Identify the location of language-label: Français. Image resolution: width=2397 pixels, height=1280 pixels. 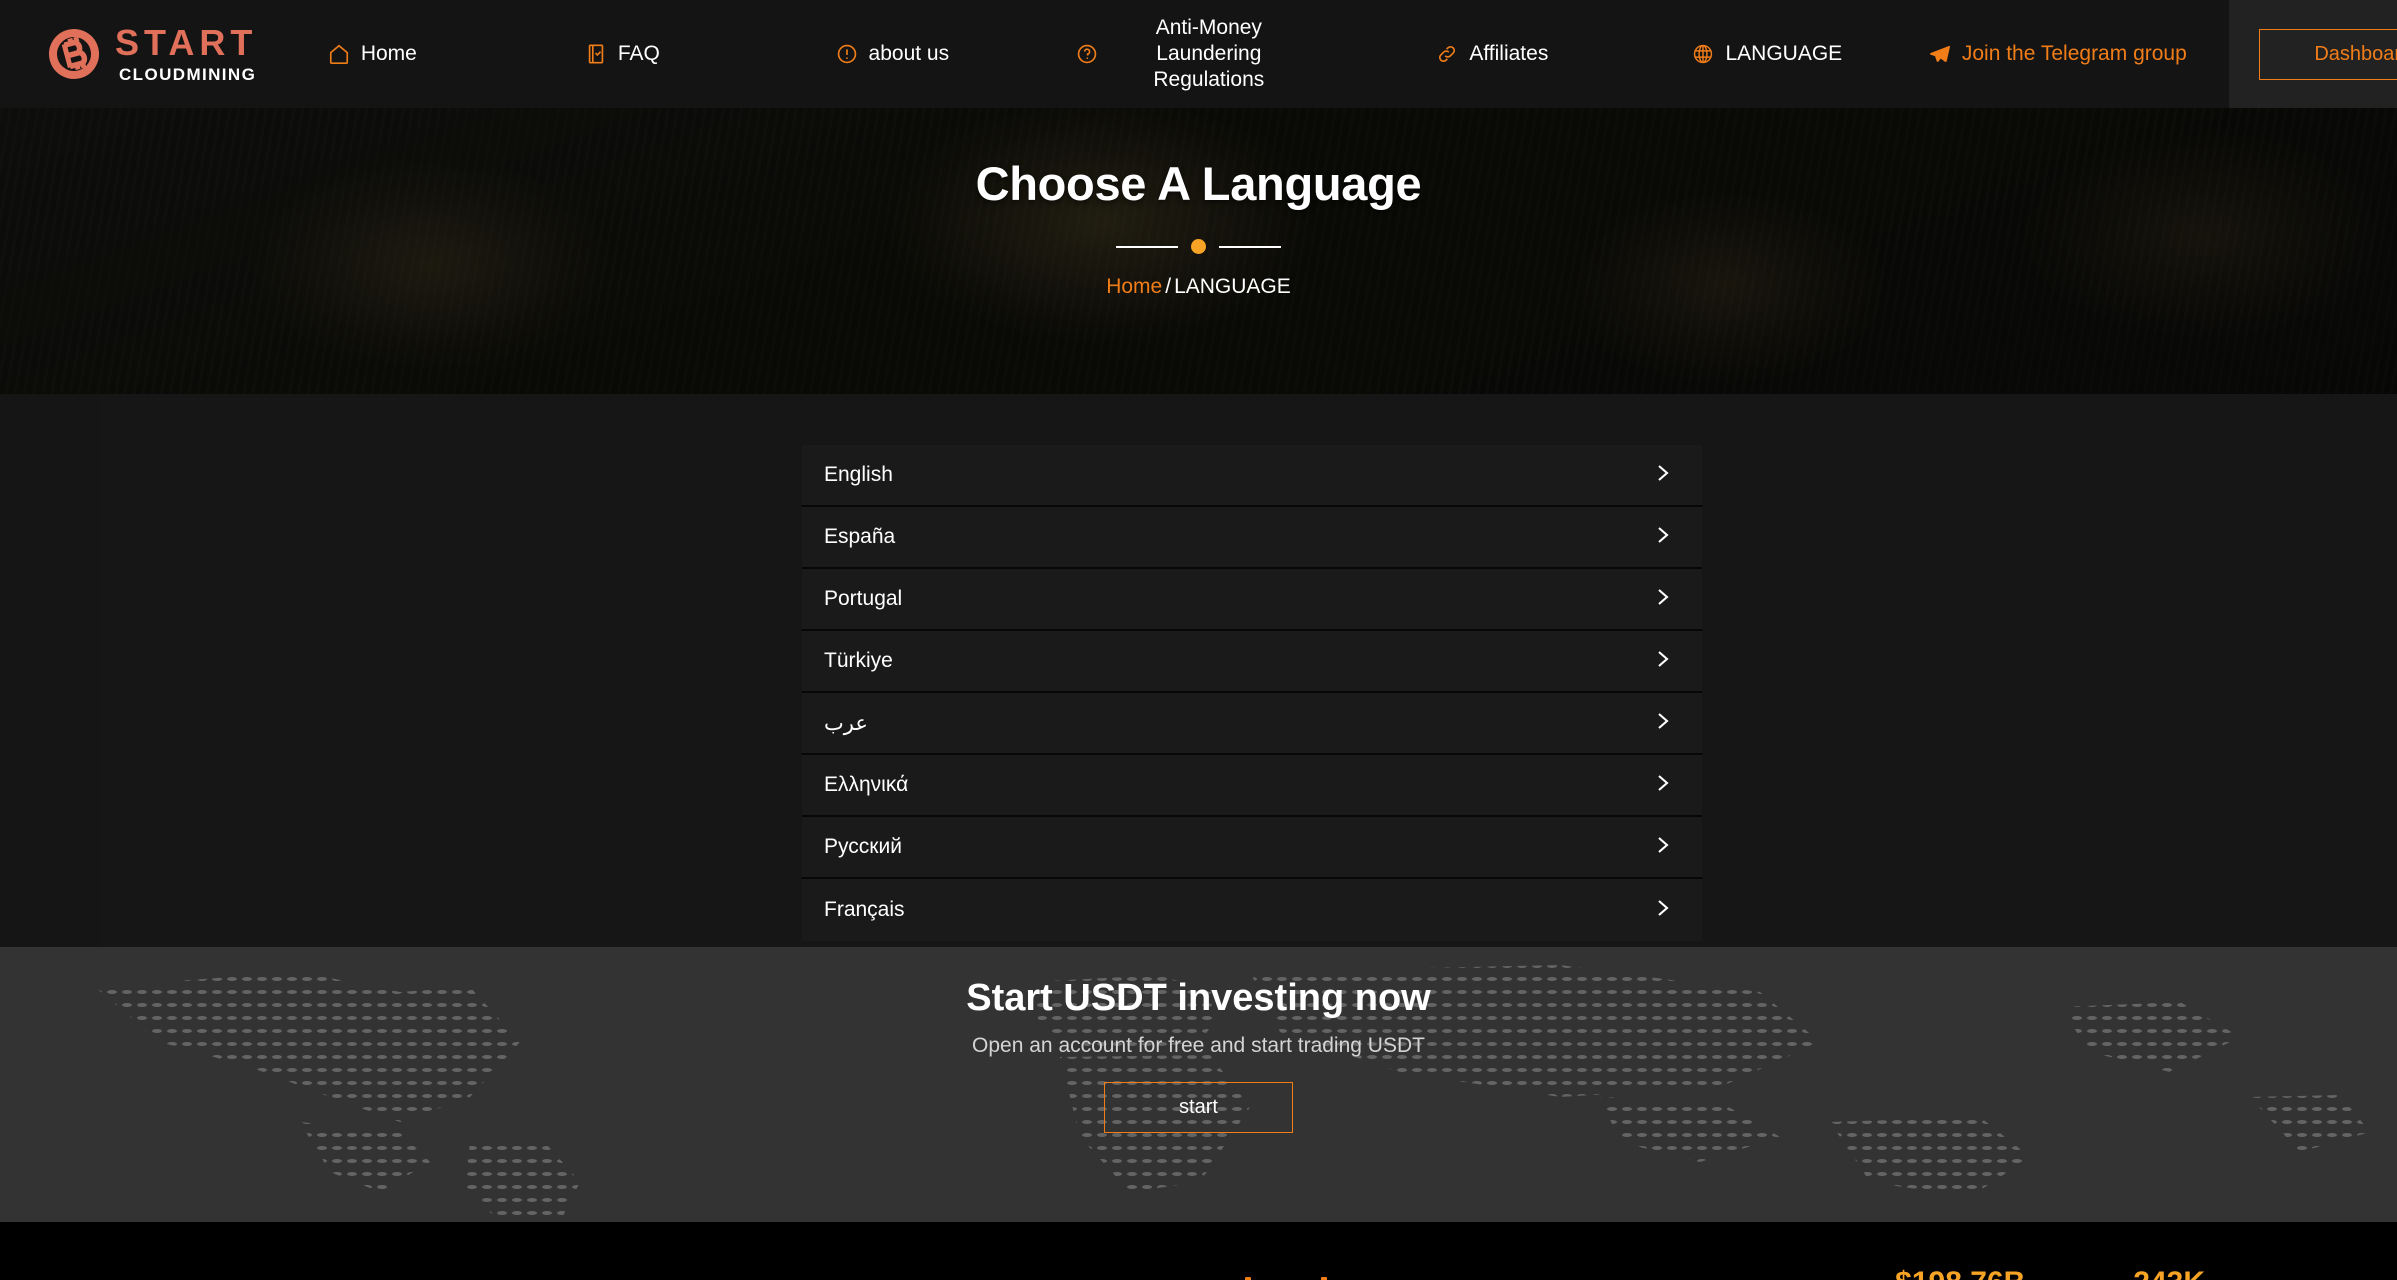
(864, 909).